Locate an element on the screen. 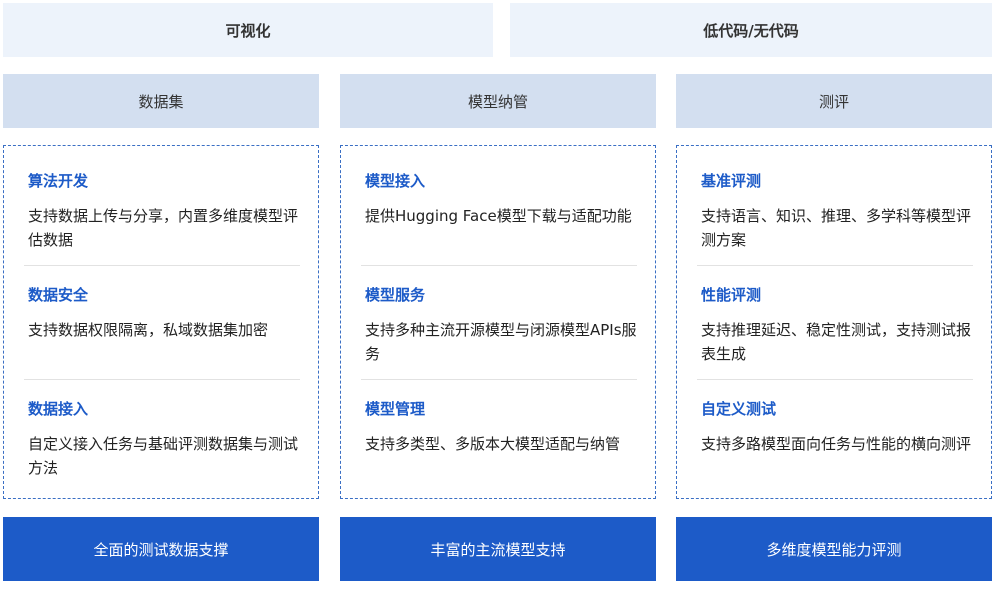 The width and height of the screenshot is (996, 600). evaluation-column-footer: 多维度模型能力评测 is located at coordinates (834, 549).